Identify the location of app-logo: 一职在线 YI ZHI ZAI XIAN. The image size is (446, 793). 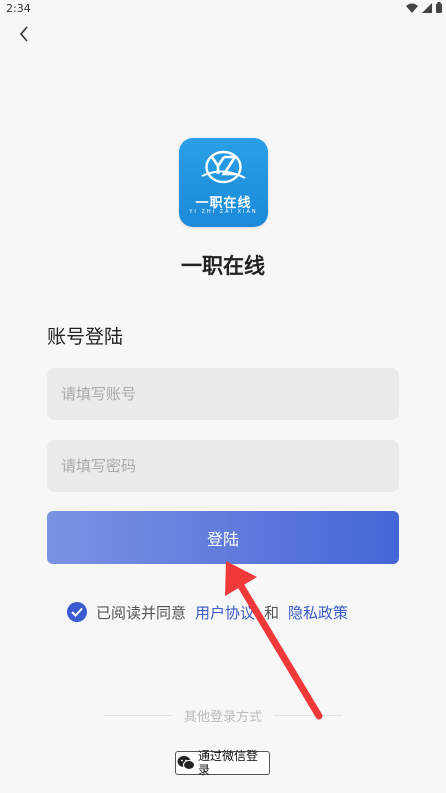
(223, 182).